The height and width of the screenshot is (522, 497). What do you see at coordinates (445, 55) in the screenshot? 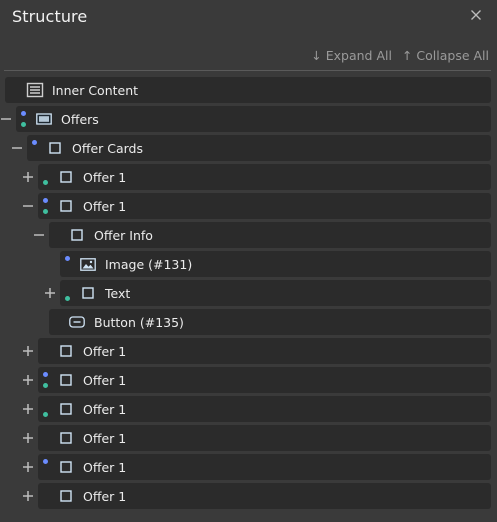
I see `collapse-all-button: ↑ Collapse All` at bounding box center [445, 55].